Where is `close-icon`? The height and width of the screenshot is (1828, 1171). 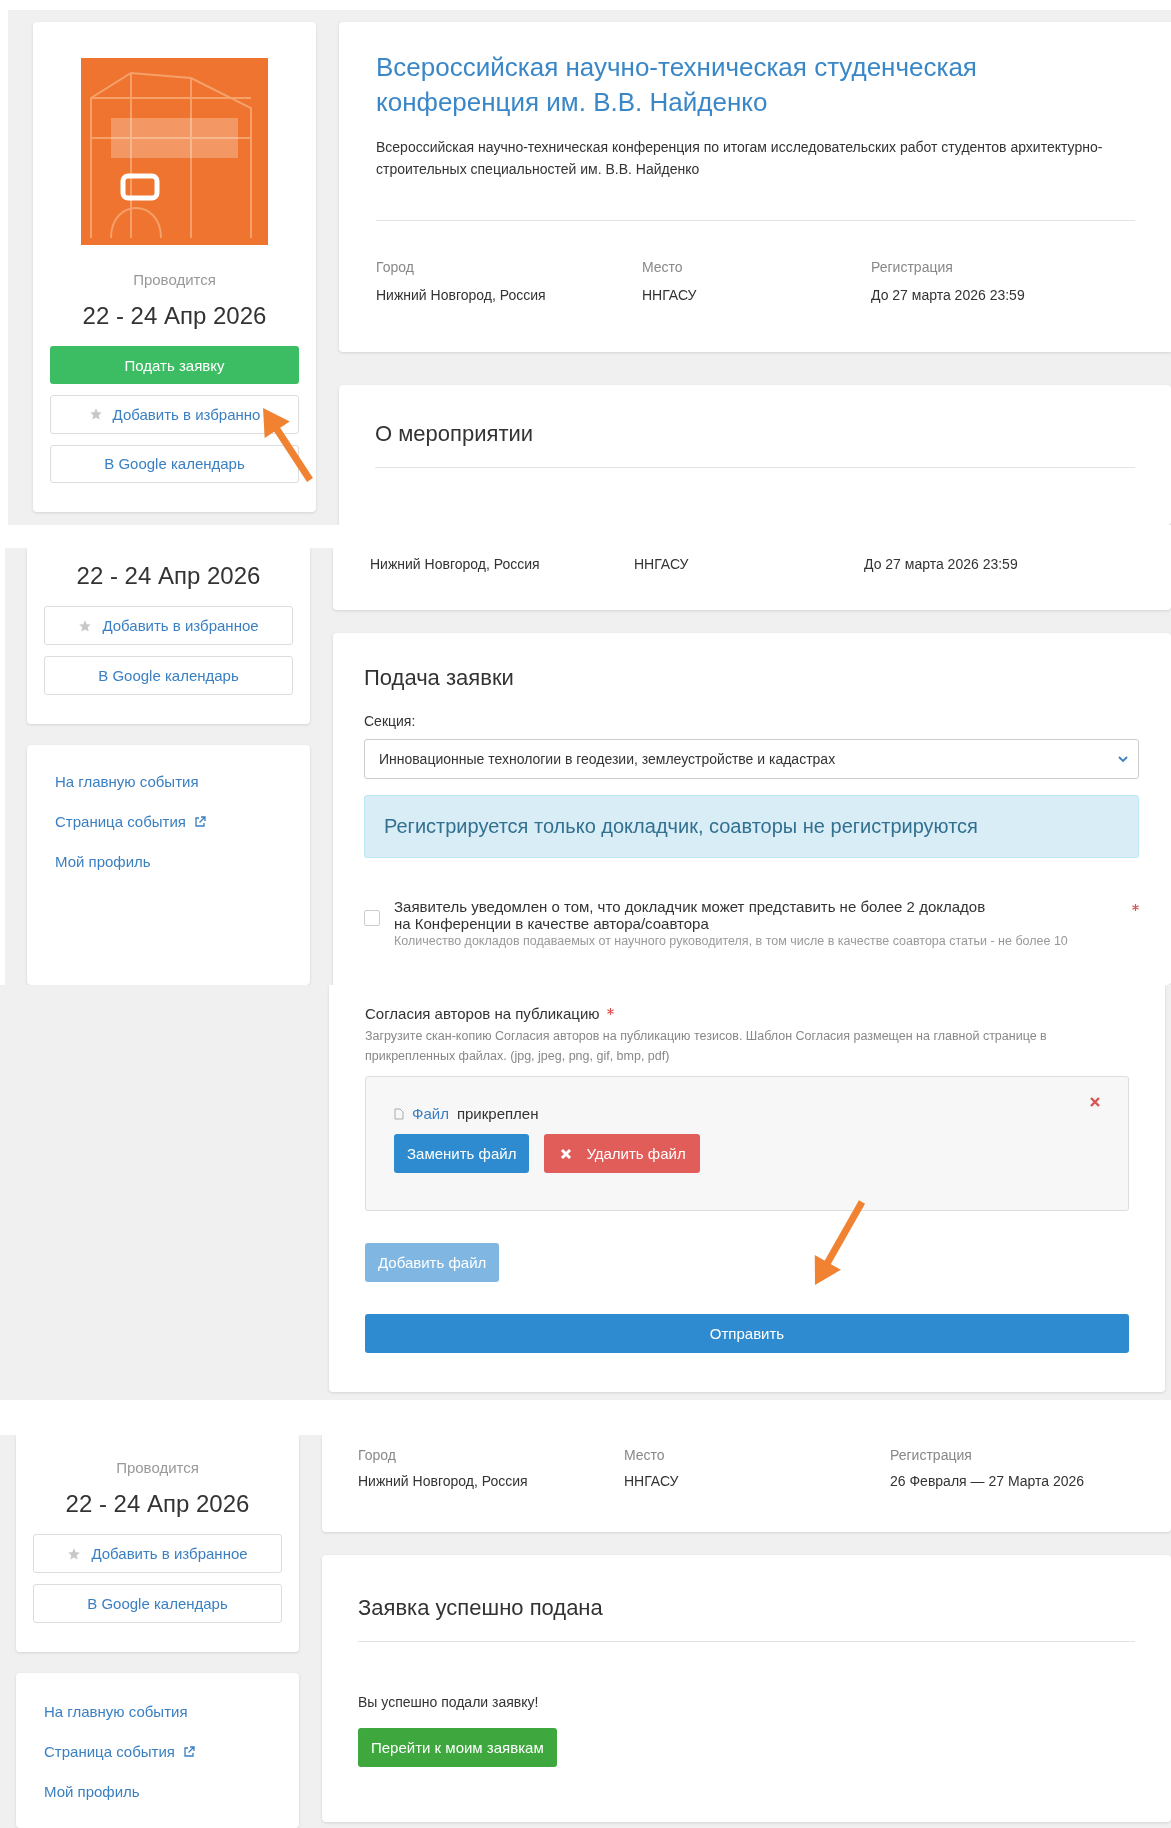
close-icon is located at coordinates (1095, 1102).